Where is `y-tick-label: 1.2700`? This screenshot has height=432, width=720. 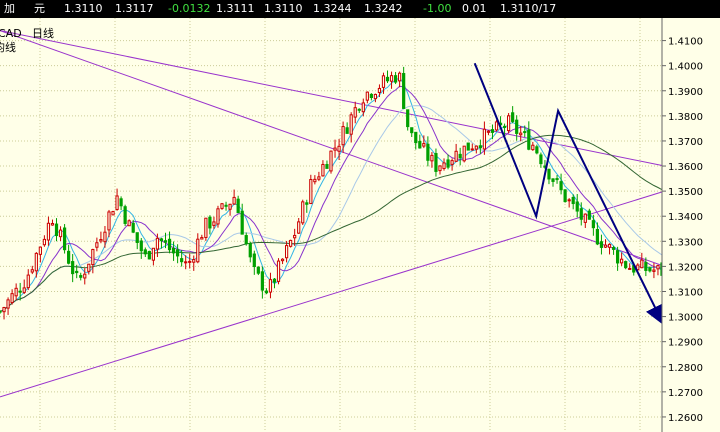 y-tick-label: 1.2700 is located at coordinates (685, 393).